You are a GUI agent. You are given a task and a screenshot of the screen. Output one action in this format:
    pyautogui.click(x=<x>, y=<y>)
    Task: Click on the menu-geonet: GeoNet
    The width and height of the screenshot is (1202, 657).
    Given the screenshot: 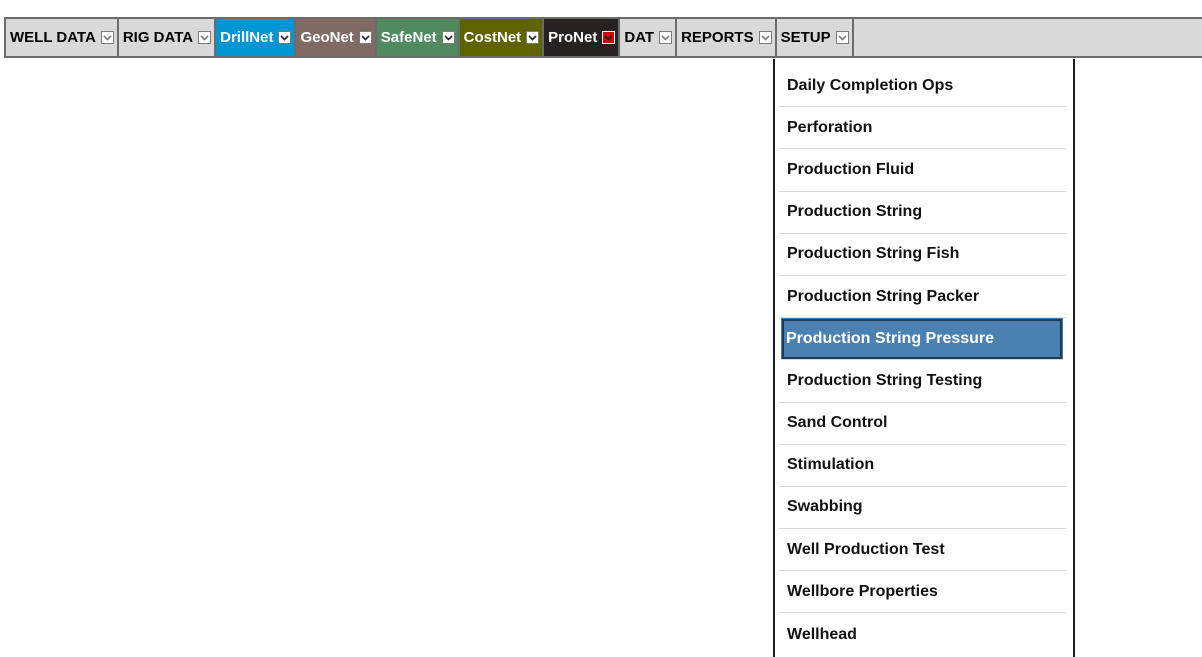 What is the action you would take?
    pyautogui.click(x=336, y=37)
    